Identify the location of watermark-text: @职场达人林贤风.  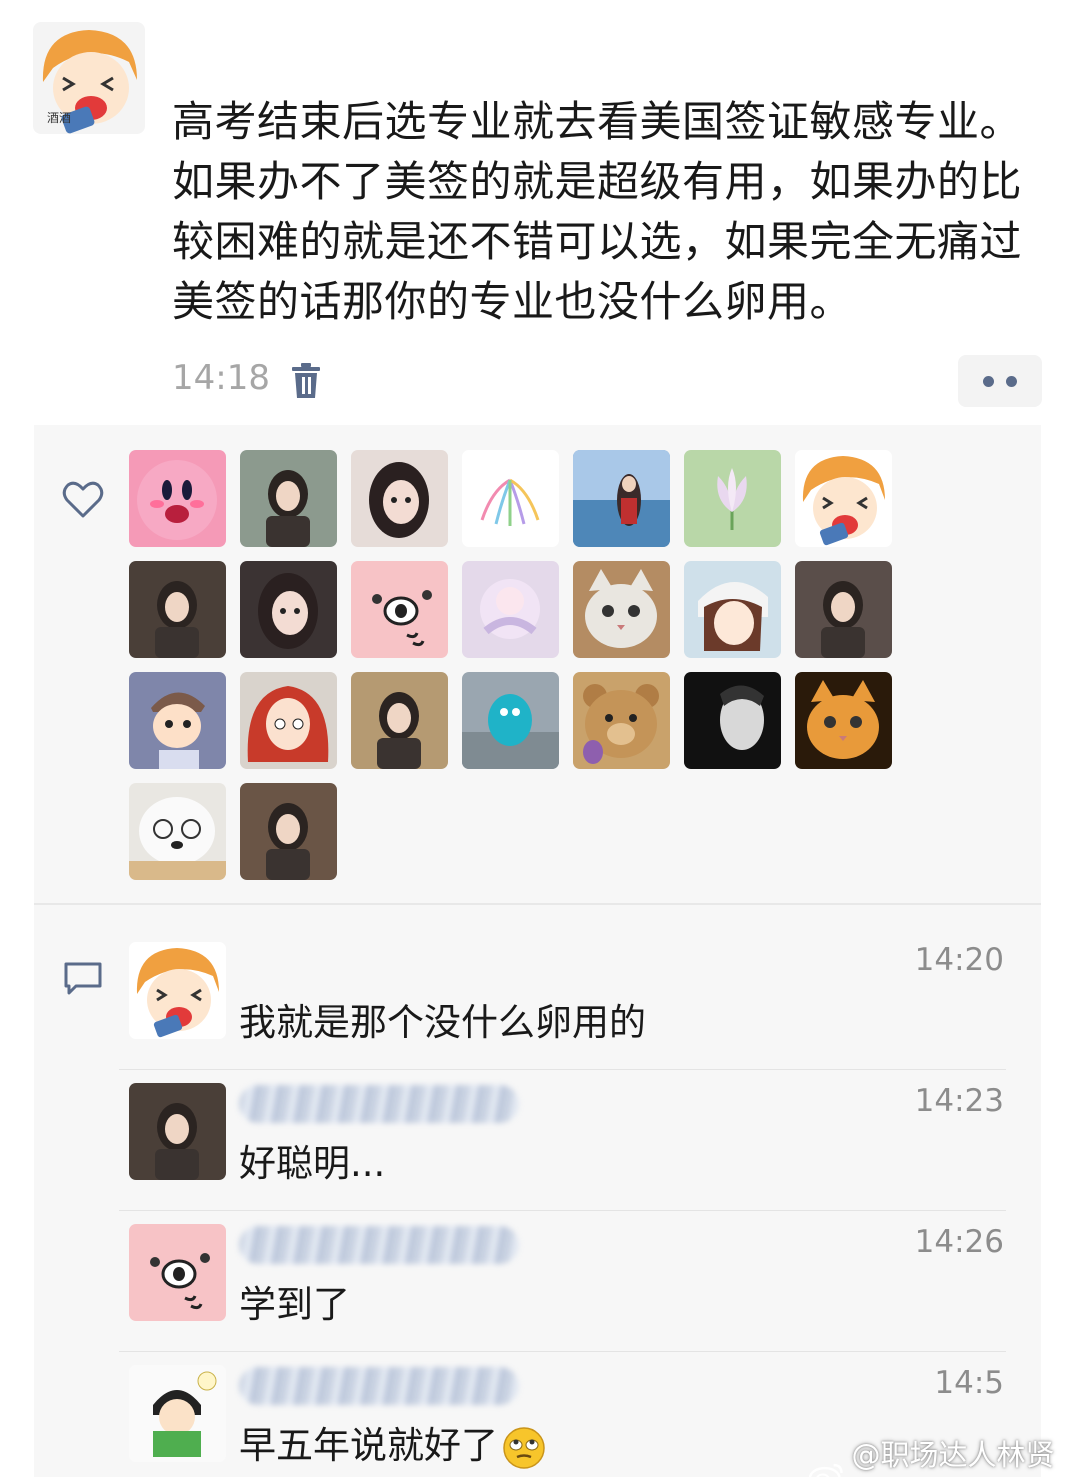
(953, 1455).